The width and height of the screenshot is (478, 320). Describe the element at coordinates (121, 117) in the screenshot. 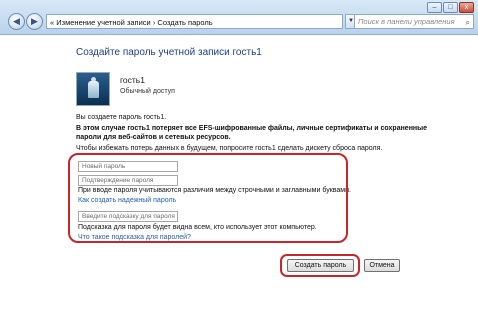

I see `info-line: Вы создаете пароль гость1.` at that location.